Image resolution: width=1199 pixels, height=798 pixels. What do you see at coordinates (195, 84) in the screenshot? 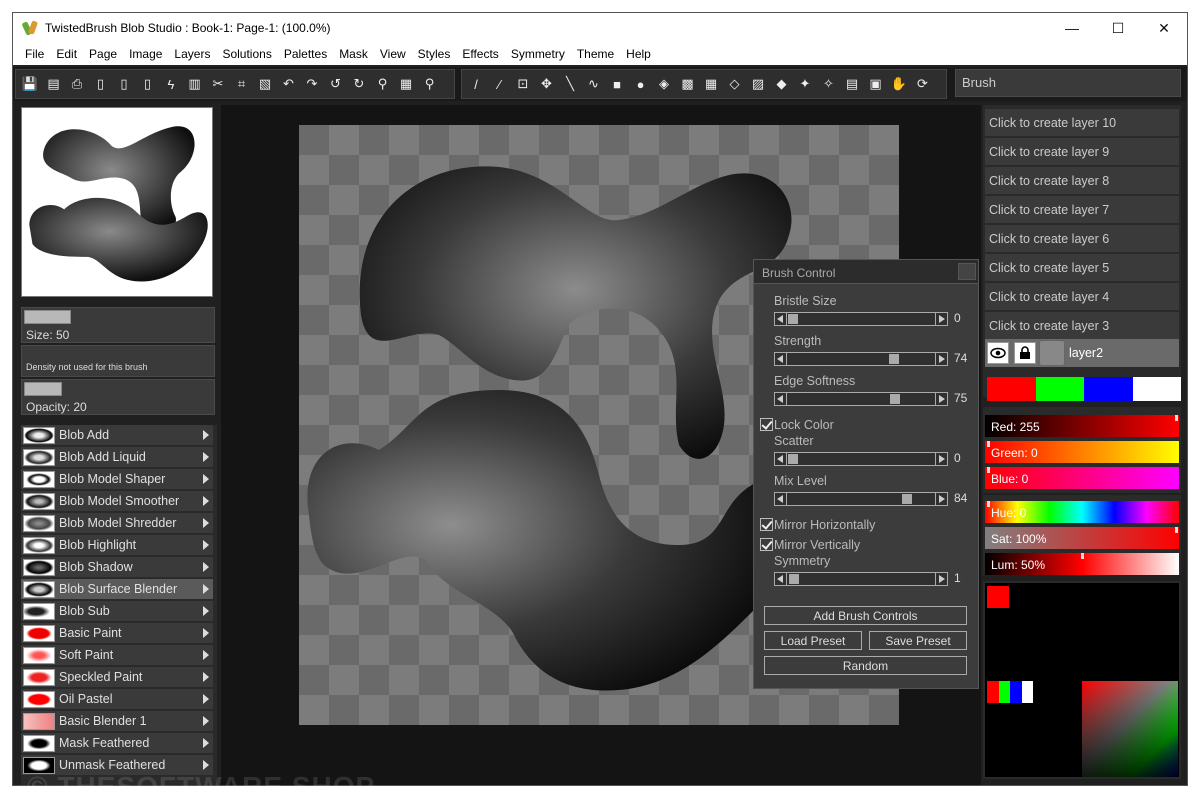
I see `book-icon: ▥` at bounding box center [195, 84].